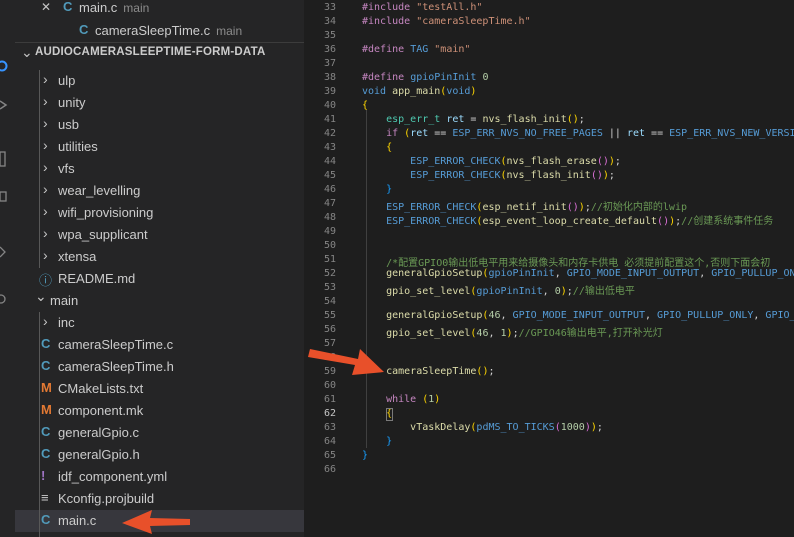 The width and height of the screenshot is (794, 537). Describe the element at coordinates (422, 7) in the screenshot. I see `code-line: #include "testAll.h"` at that location.